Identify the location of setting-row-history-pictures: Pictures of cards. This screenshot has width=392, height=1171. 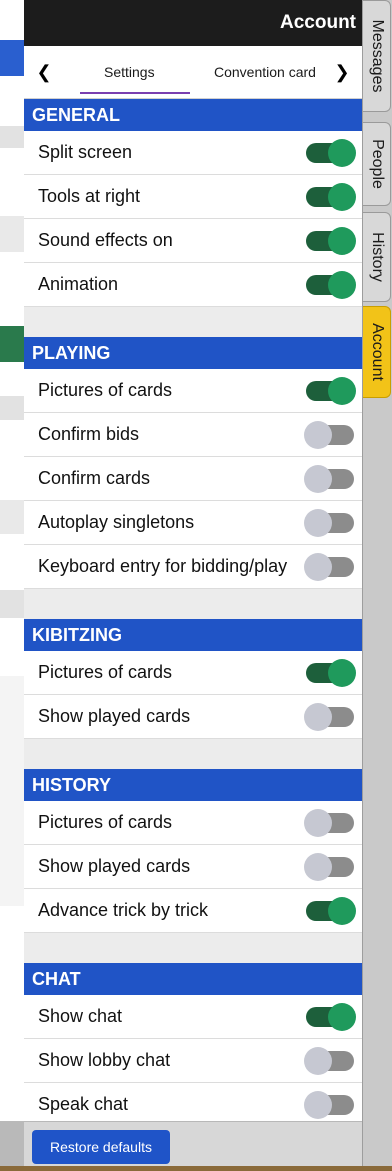
(193, 823).